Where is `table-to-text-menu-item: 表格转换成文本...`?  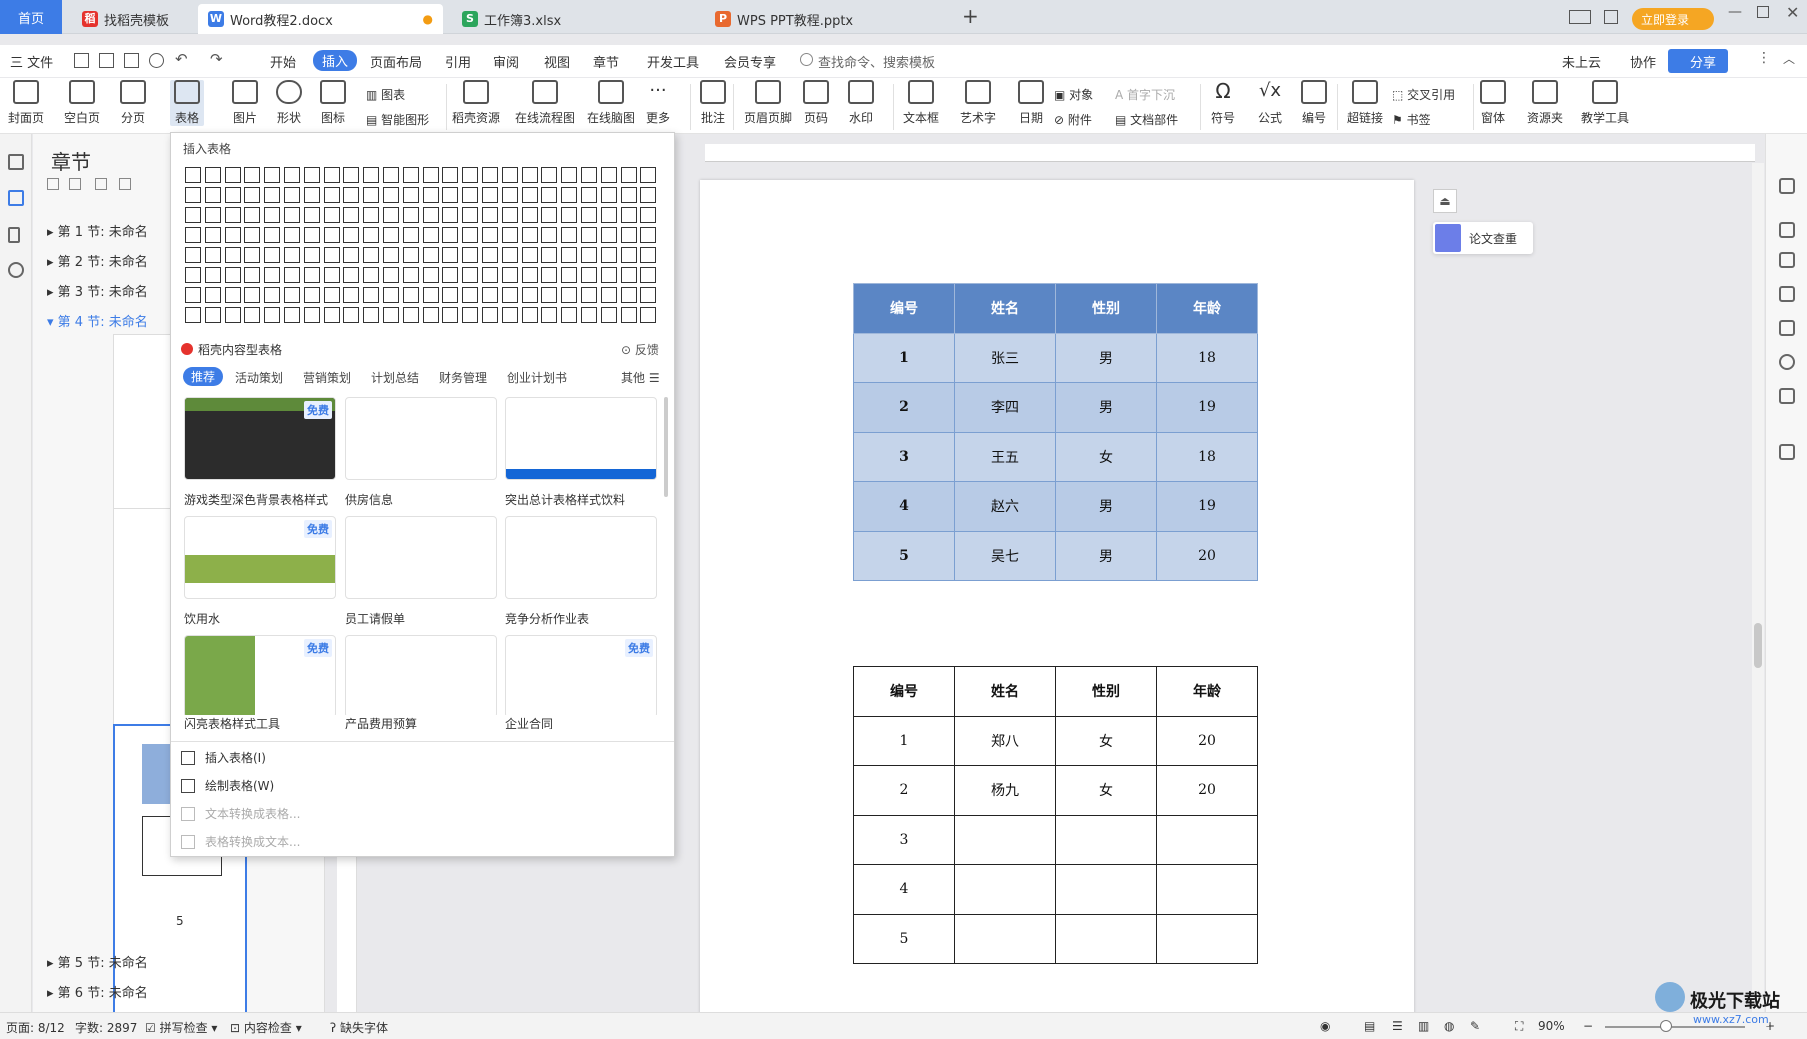
table-to-text-menu-item: 表格转换成文本... is located at coordinates (240, 841).